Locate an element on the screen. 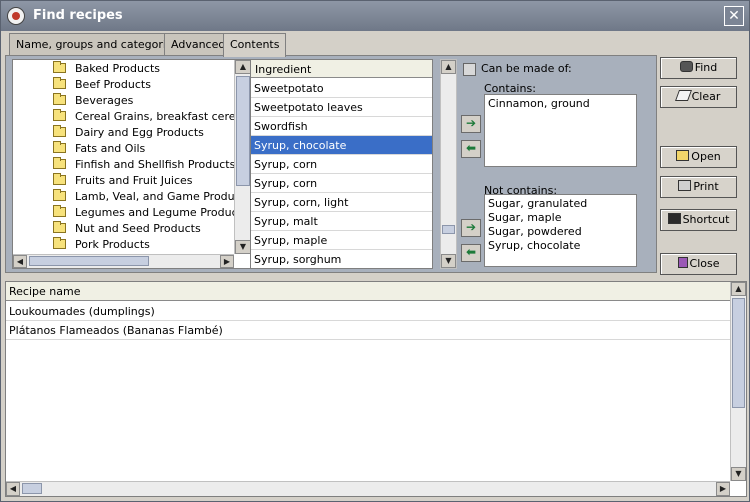 Image resolution: width=750 pixels, height=502 pixels. ingredient-vertical-scrollbar: ▲ ▼ is located at coordinates (448, 164).